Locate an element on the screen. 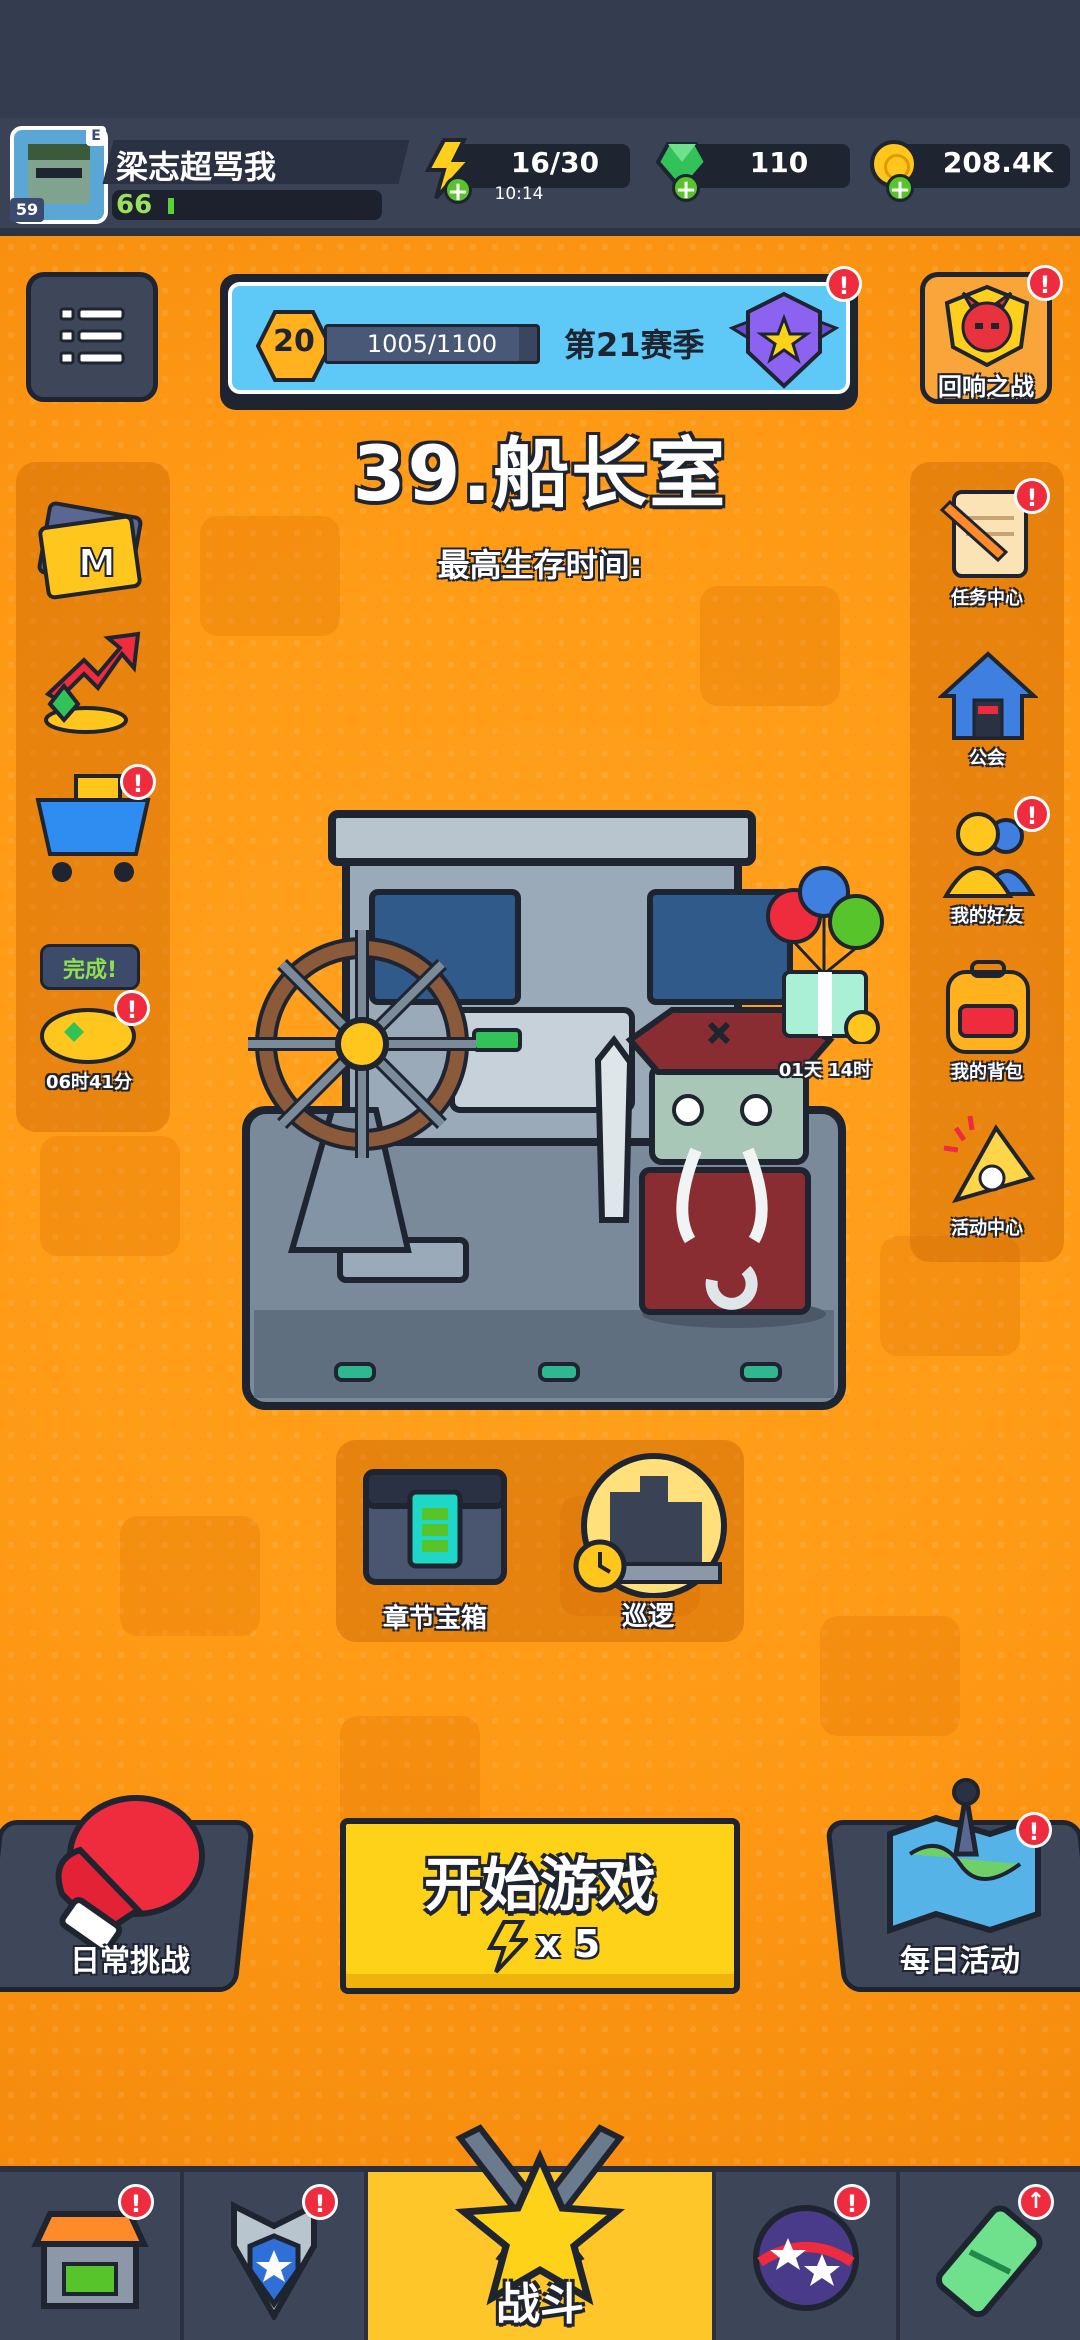 This screenshot has height=2340, width=1080. growth-fund-button is located at coordinates (93, 680).